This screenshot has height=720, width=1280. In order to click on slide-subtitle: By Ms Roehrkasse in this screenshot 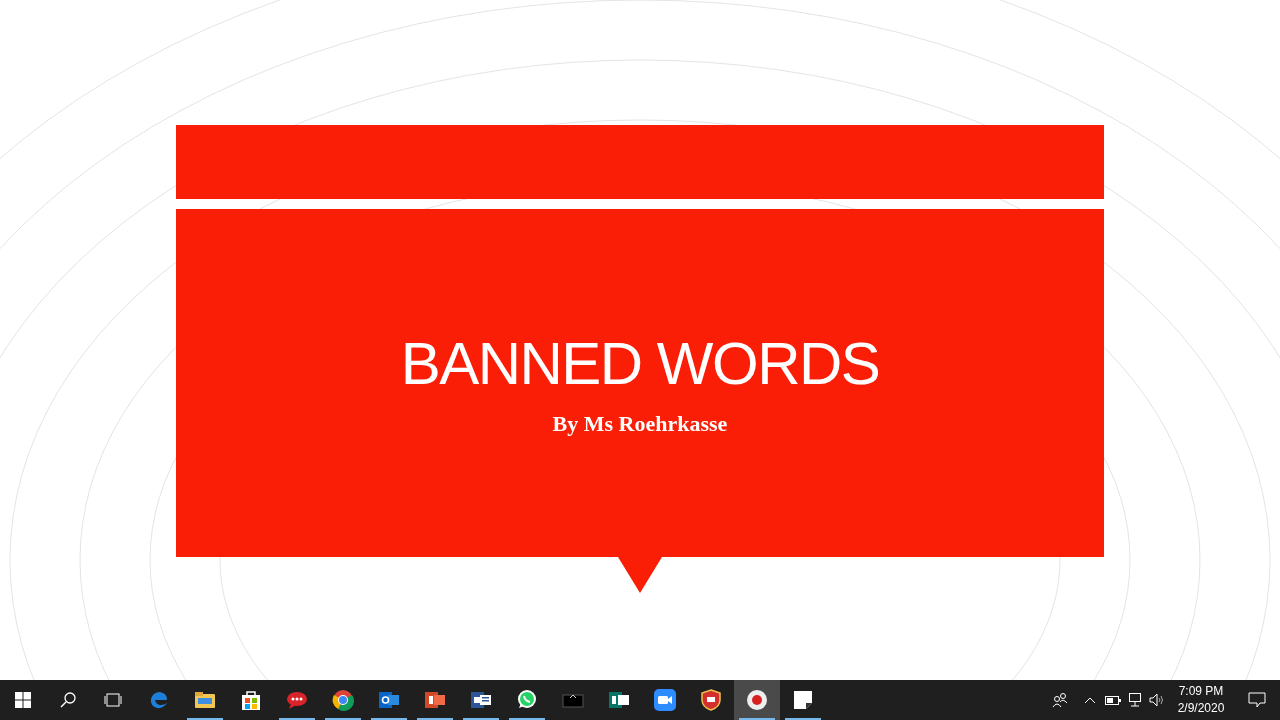, I will do `click(640, 424)`.